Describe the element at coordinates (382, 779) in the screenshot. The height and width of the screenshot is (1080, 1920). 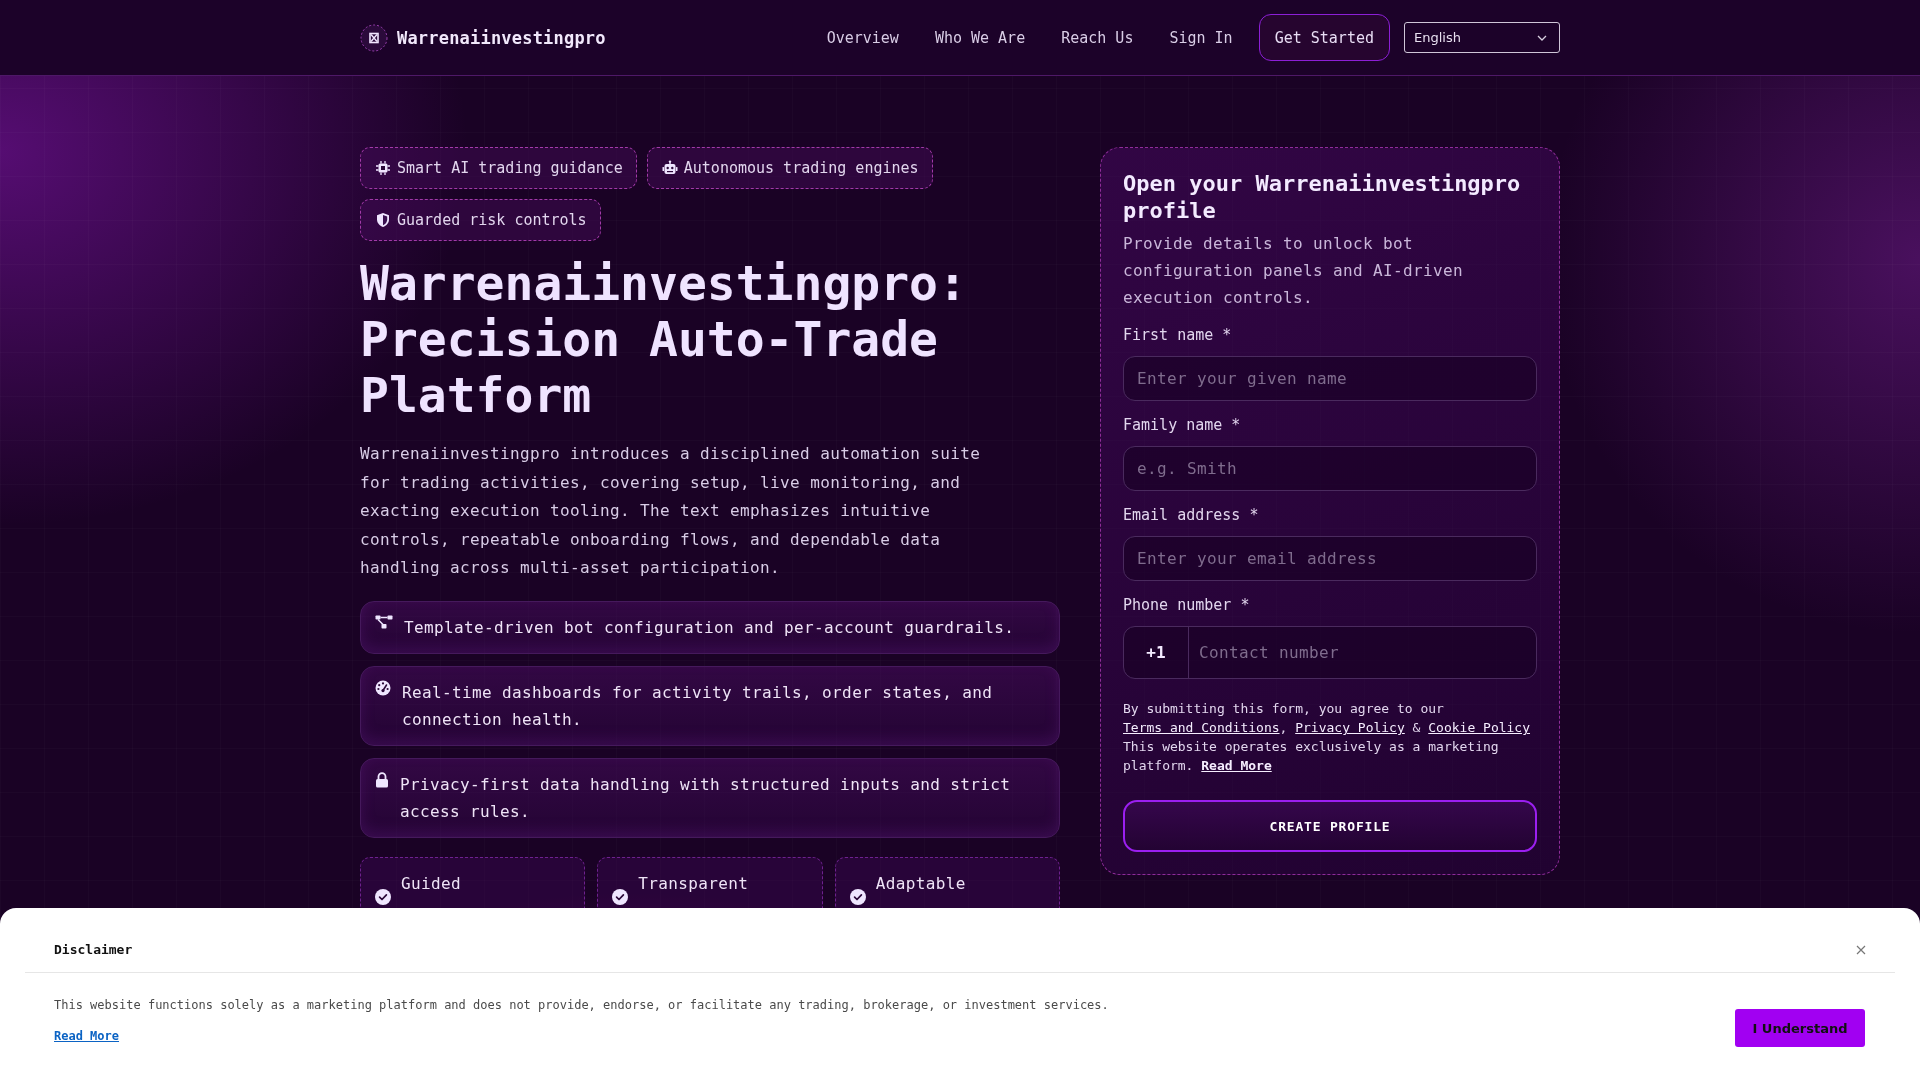
I see `lock-icon` at that location.